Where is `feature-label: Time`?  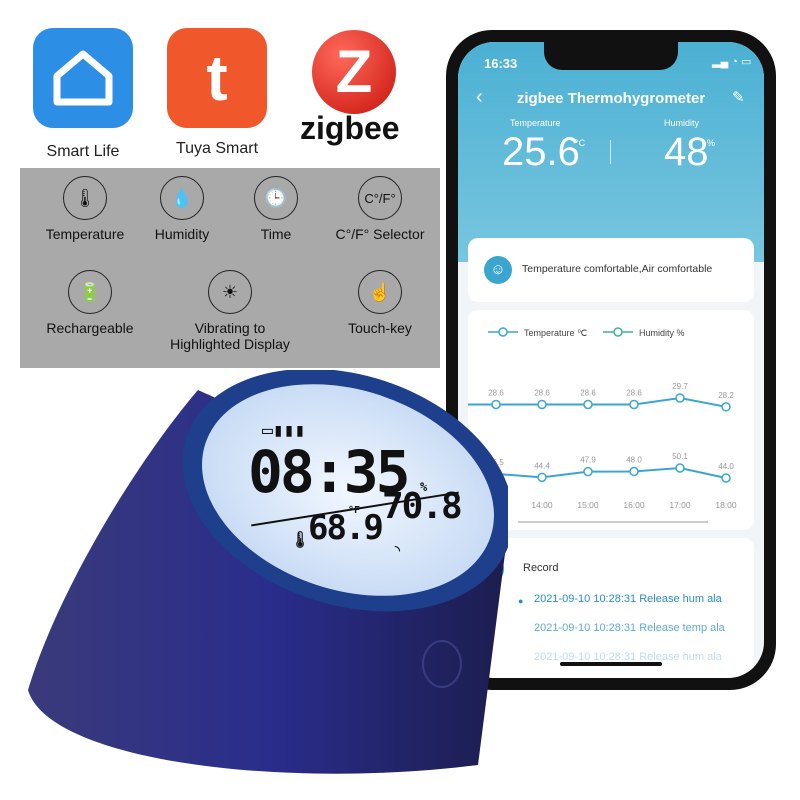 feature-label: Time is located at coordinates (276, 234).